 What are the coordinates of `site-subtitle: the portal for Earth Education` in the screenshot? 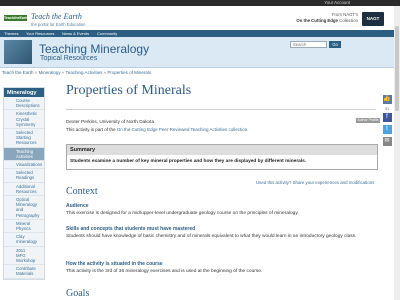 It's located at (58, 24).